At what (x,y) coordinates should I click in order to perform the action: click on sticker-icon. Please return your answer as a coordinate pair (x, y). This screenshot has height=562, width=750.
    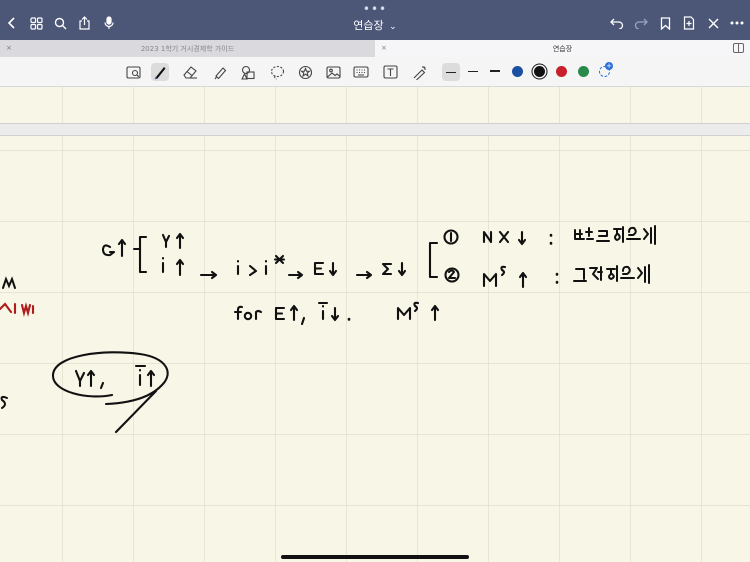
    Looking at the image, I should click on (305, 72).